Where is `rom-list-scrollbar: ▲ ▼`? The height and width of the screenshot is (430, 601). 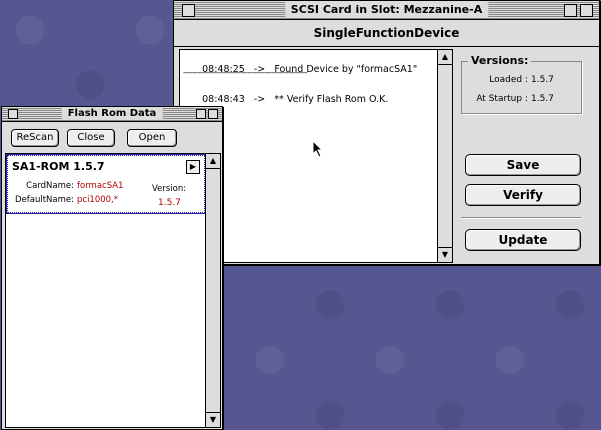
rom-list-scrollbar: ▲ ▼ is located at coordinates (212, 290).